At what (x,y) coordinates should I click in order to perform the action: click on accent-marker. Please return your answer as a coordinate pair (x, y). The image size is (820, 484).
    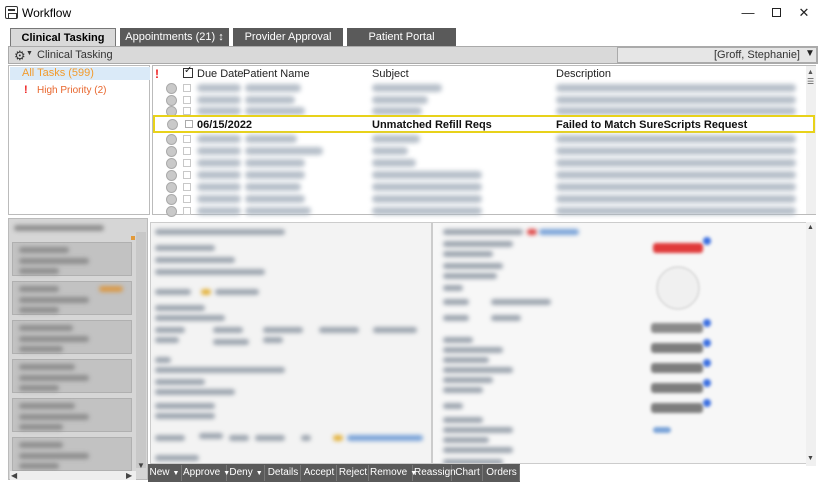
    Looking at the image, I should click on (133, 238).